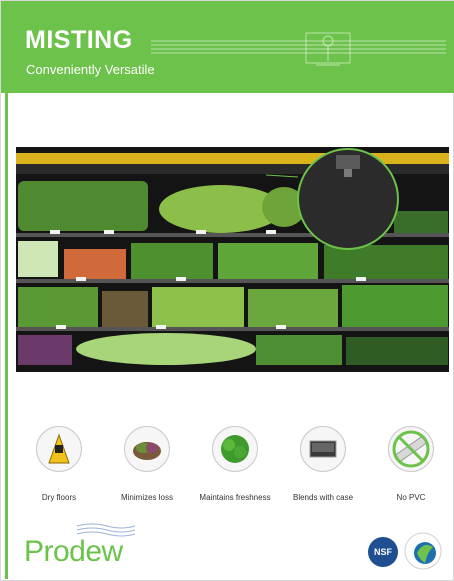  Describe the element at coordinates (423, 551) in the screenshot. I see `green-seal-logo` at that location.